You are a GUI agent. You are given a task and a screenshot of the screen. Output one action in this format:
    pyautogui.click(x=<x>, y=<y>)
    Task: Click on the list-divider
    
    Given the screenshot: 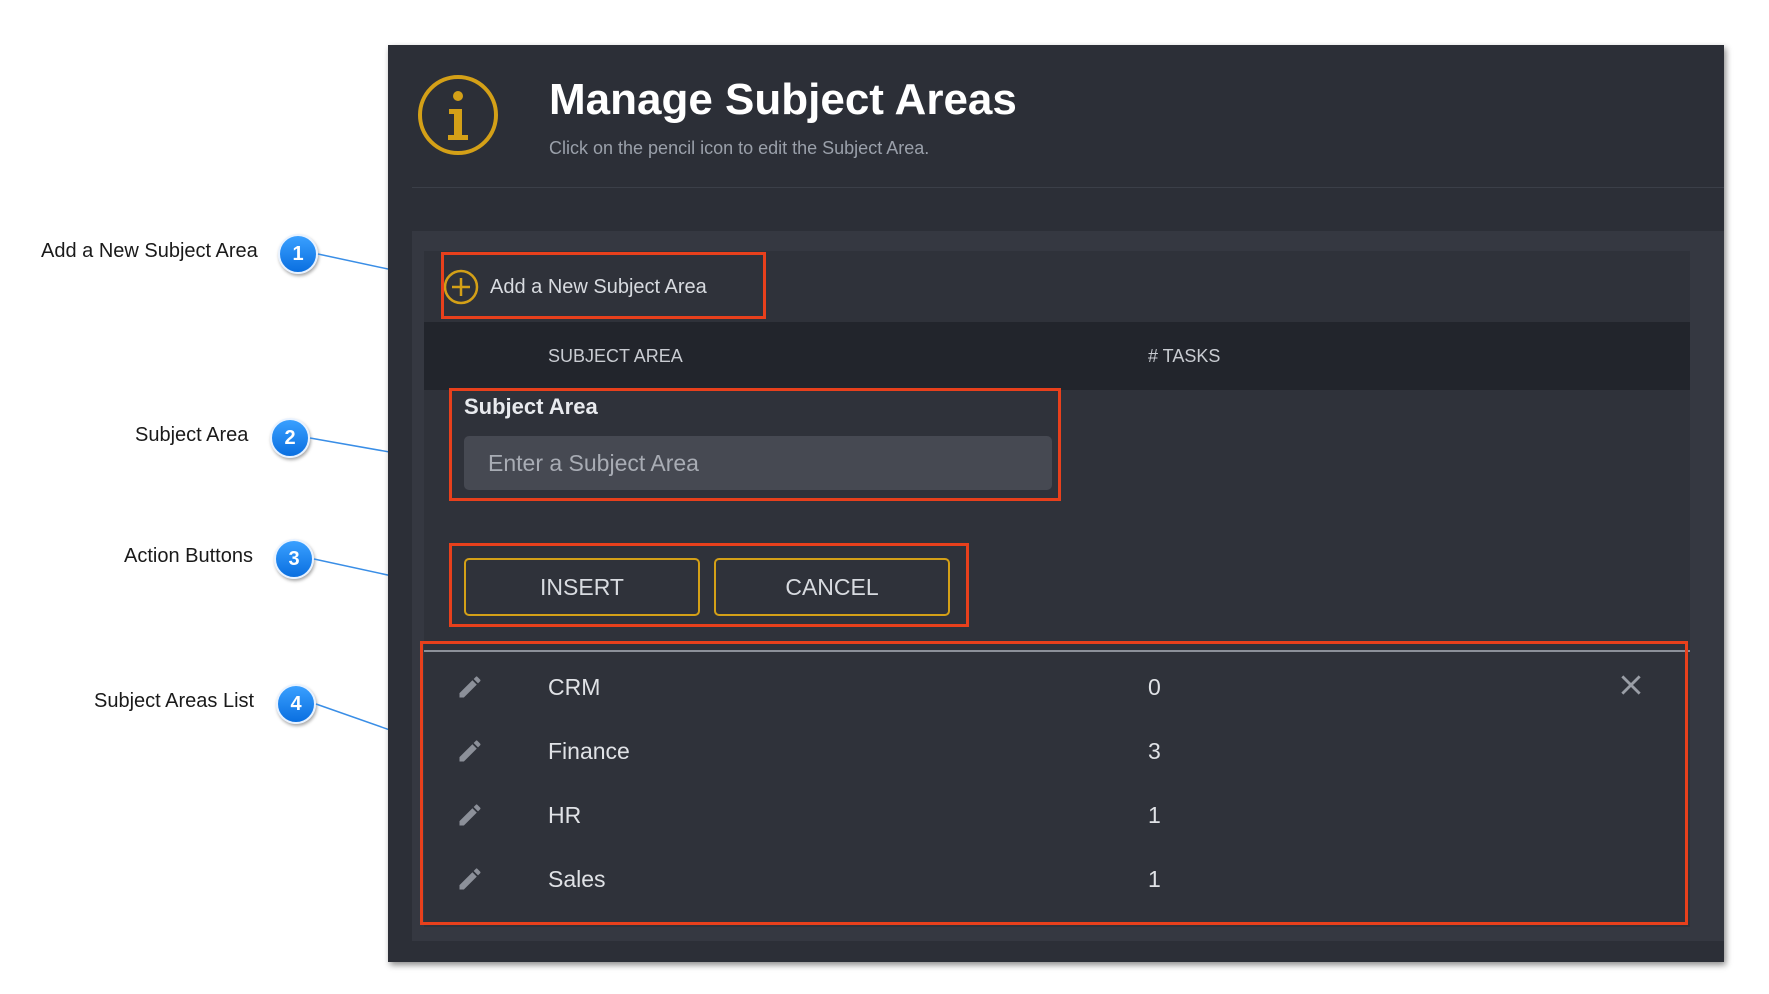 What is the action you would take?
    pyautogui.click(x=1057, y=651)
    